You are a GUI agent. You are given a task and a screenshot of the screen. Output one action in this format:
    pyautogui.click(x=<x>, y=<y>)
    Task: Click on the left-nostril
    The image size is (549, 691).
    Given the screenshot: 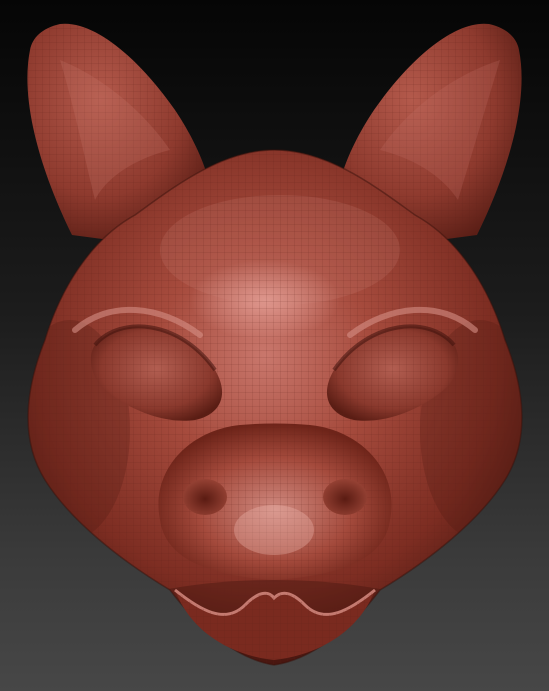 What is the action you would take?
    pyautogui.click(x=205, y=497)
    